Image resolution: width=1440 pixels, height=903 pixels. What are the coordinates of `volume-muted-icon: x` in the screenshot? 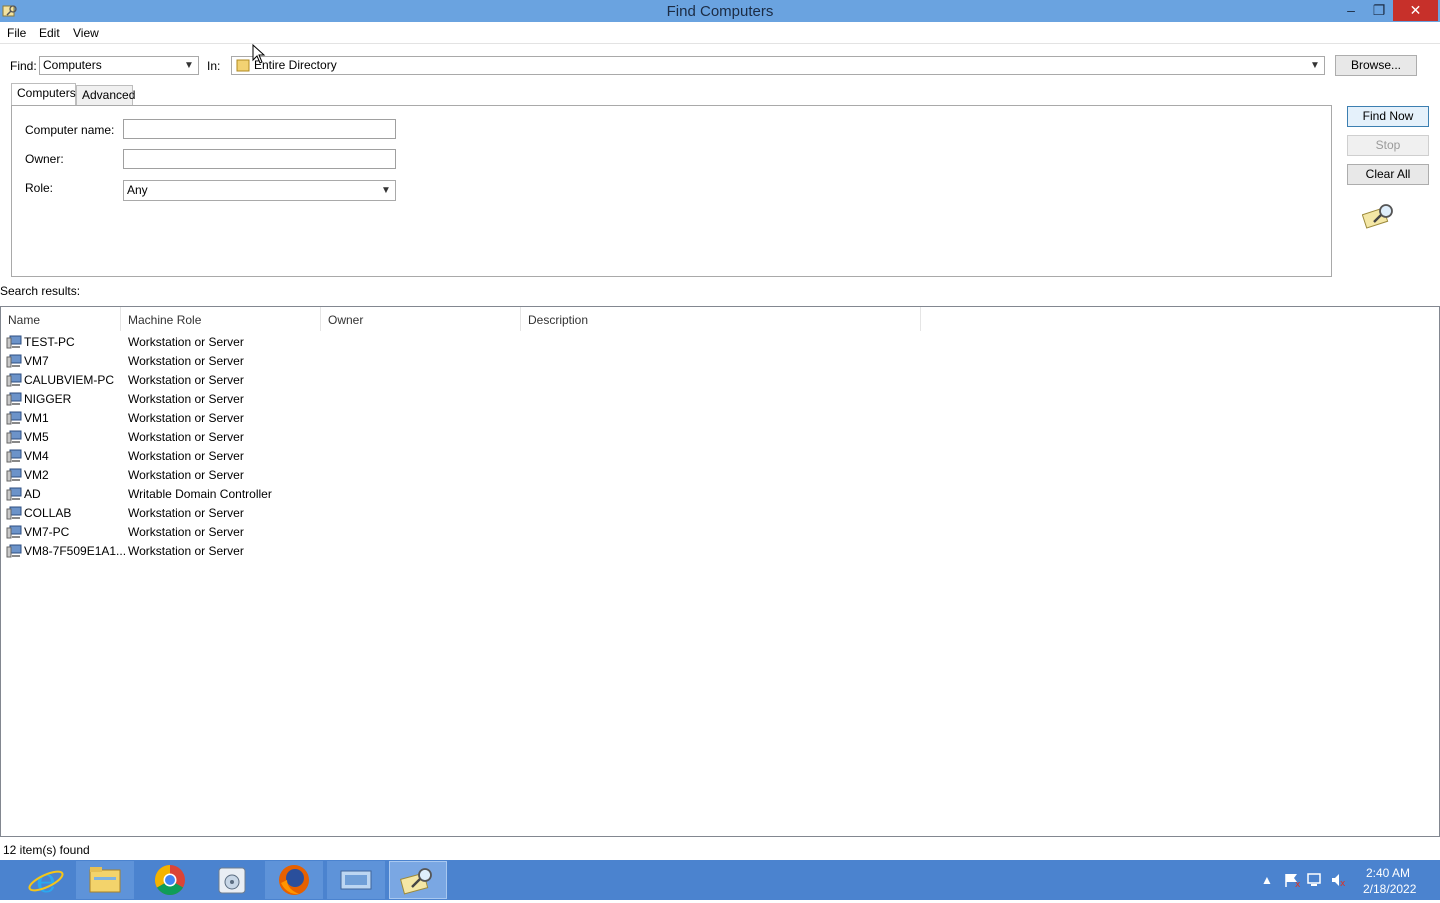 It's located at (1339, 880).